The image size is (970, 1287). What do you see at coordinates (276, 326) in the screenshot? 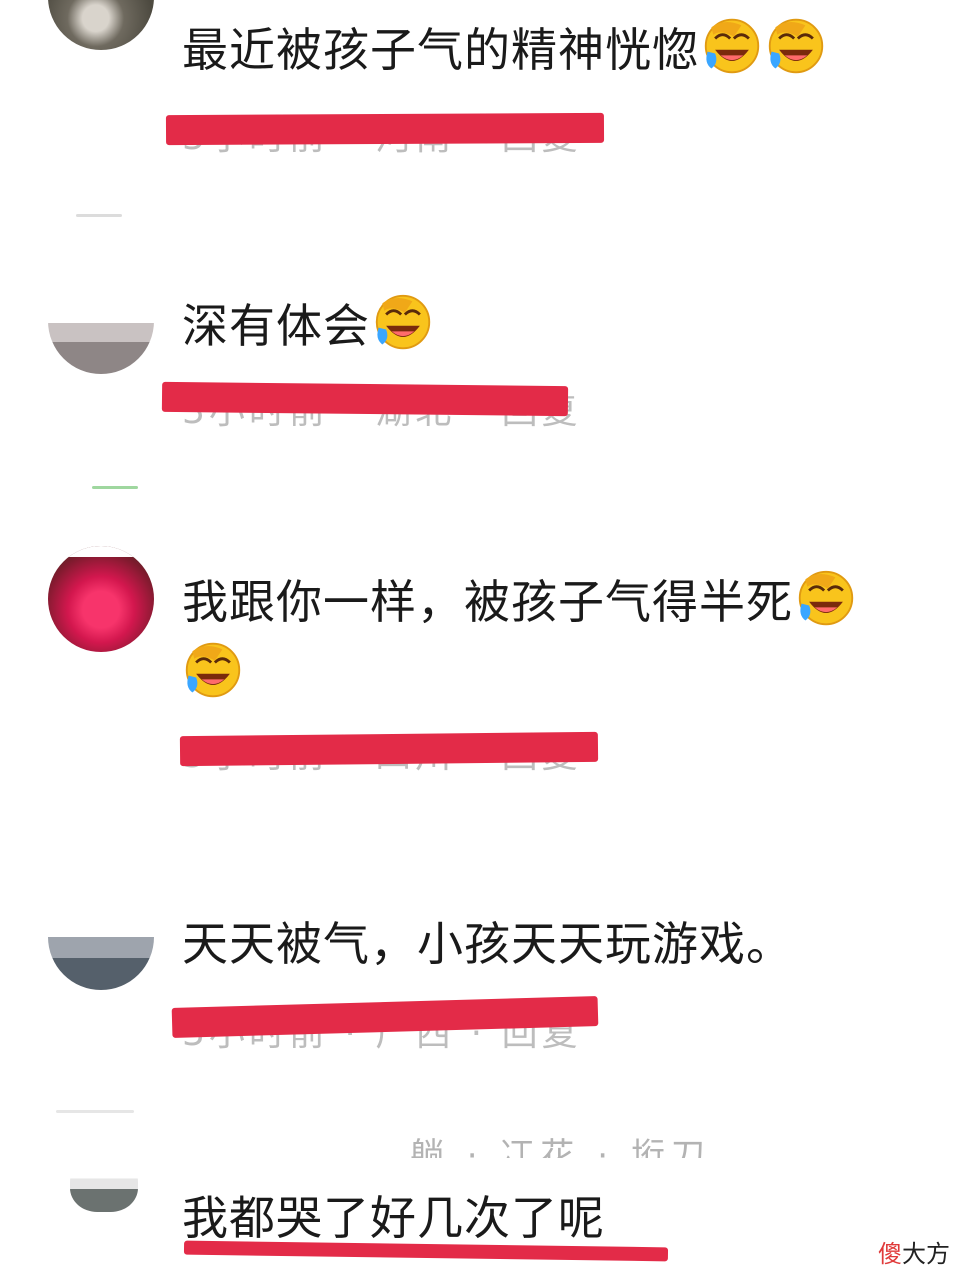
I see `comment-body: 深有体会` at bounding box center [276, 326].